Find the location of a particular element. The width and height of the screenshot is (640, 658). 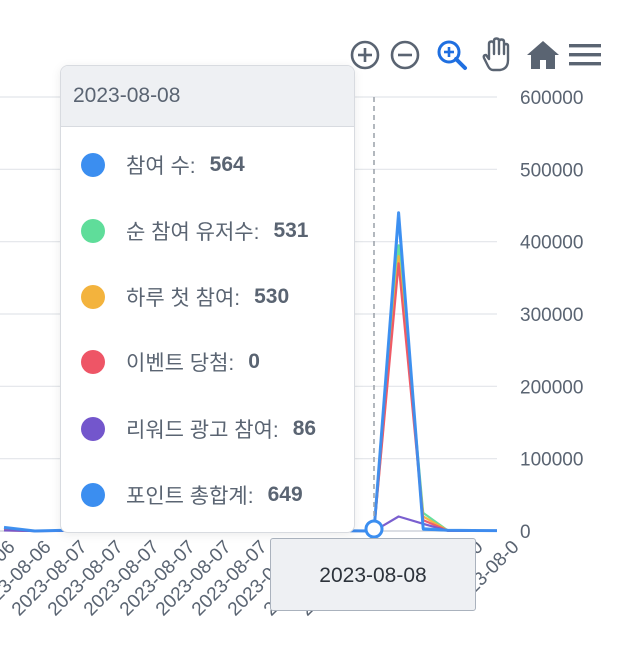

tooltip-row: 포인트 총합계: 649 is located at coordinates (192, 495).